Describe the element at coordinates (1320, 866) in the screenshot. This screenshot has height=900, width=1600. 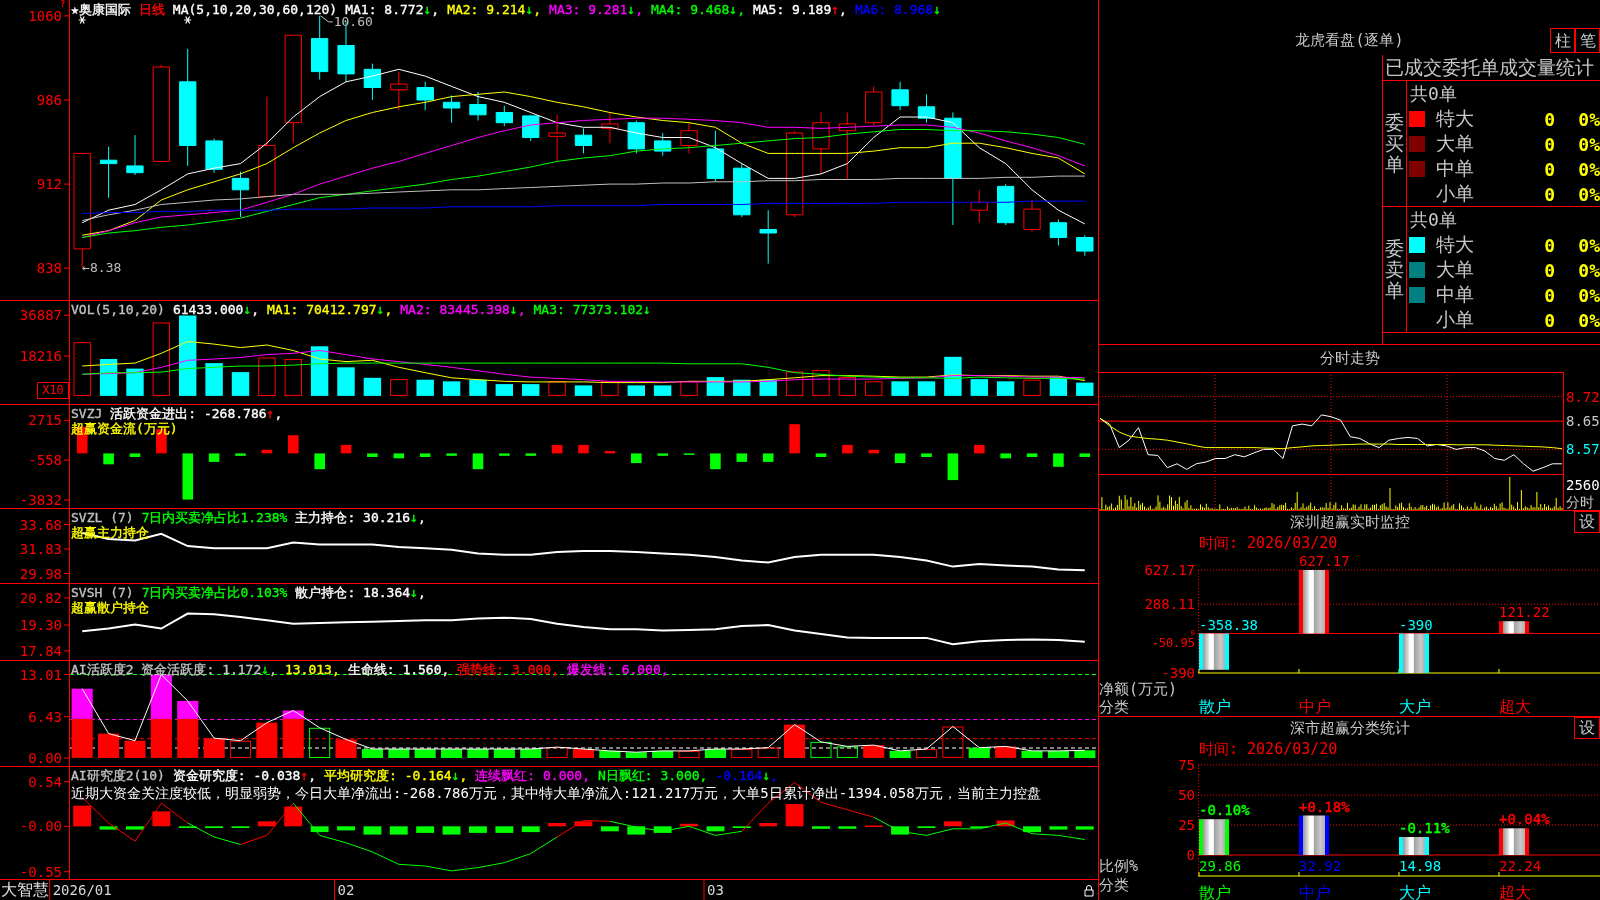
I see `value-label: 32.92` at that location.